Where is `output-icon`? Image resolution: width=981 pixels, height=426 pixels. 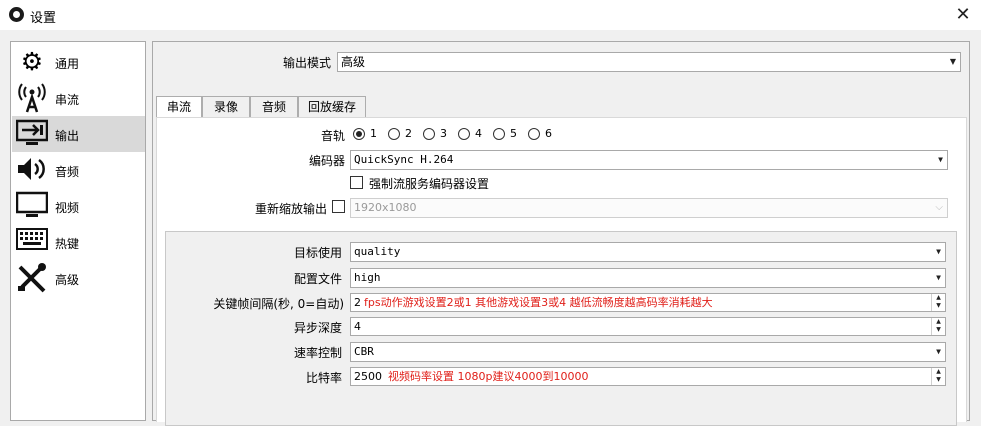 output-icon is located at coordinates (32, 134).